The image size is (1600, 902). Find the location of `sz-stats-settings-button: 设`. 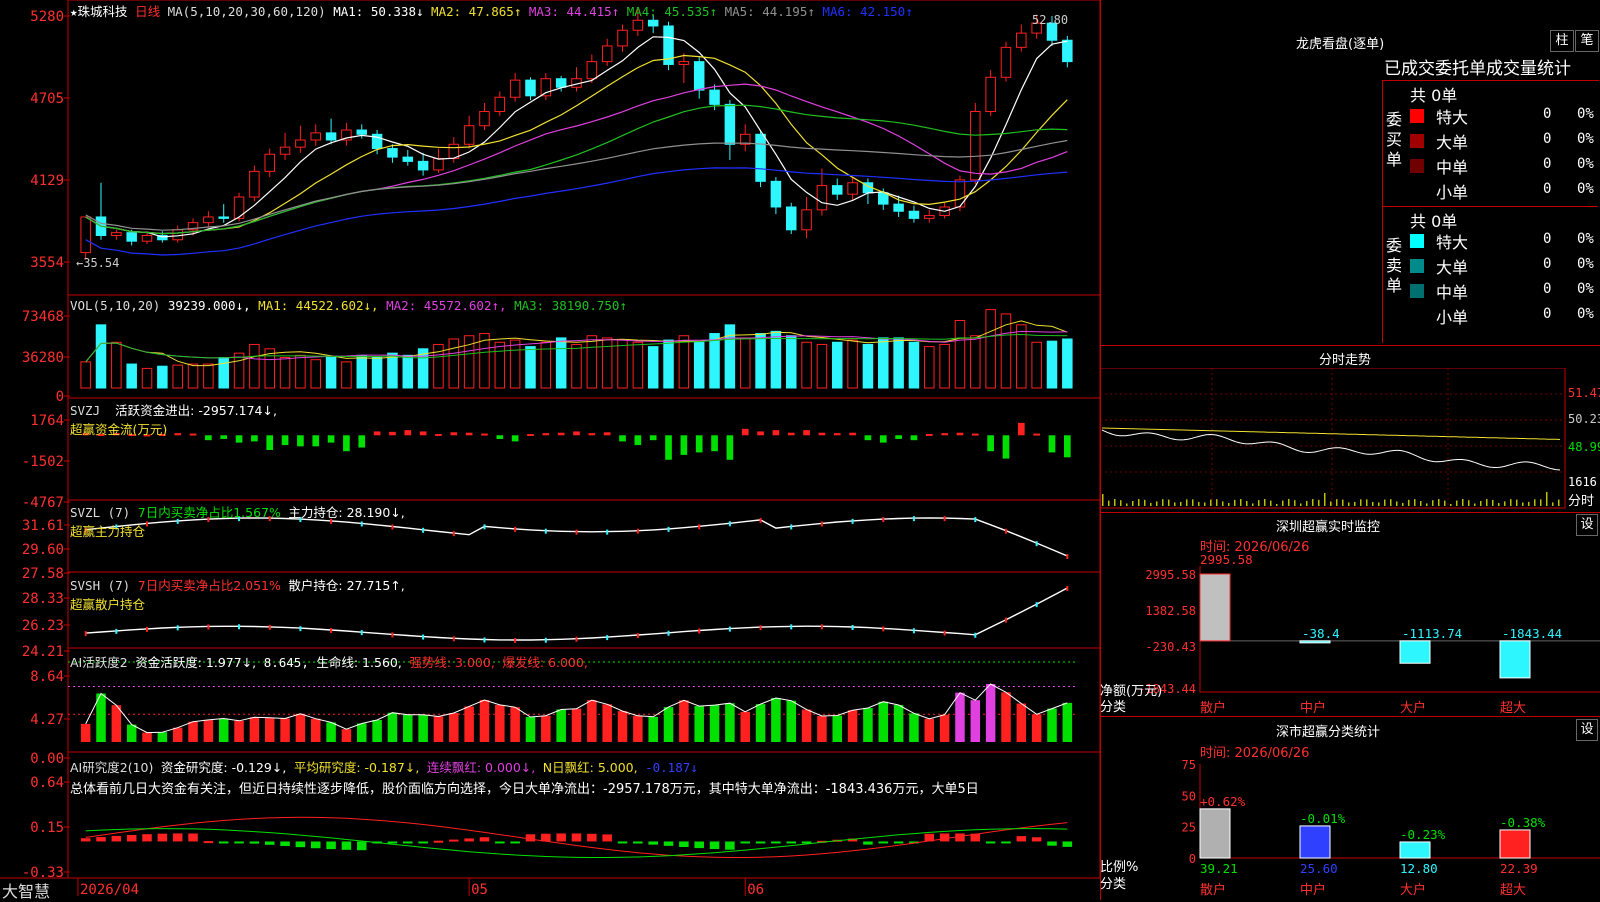

sz-stats-settings-button: 设 is located at coordinates (1587, 730).